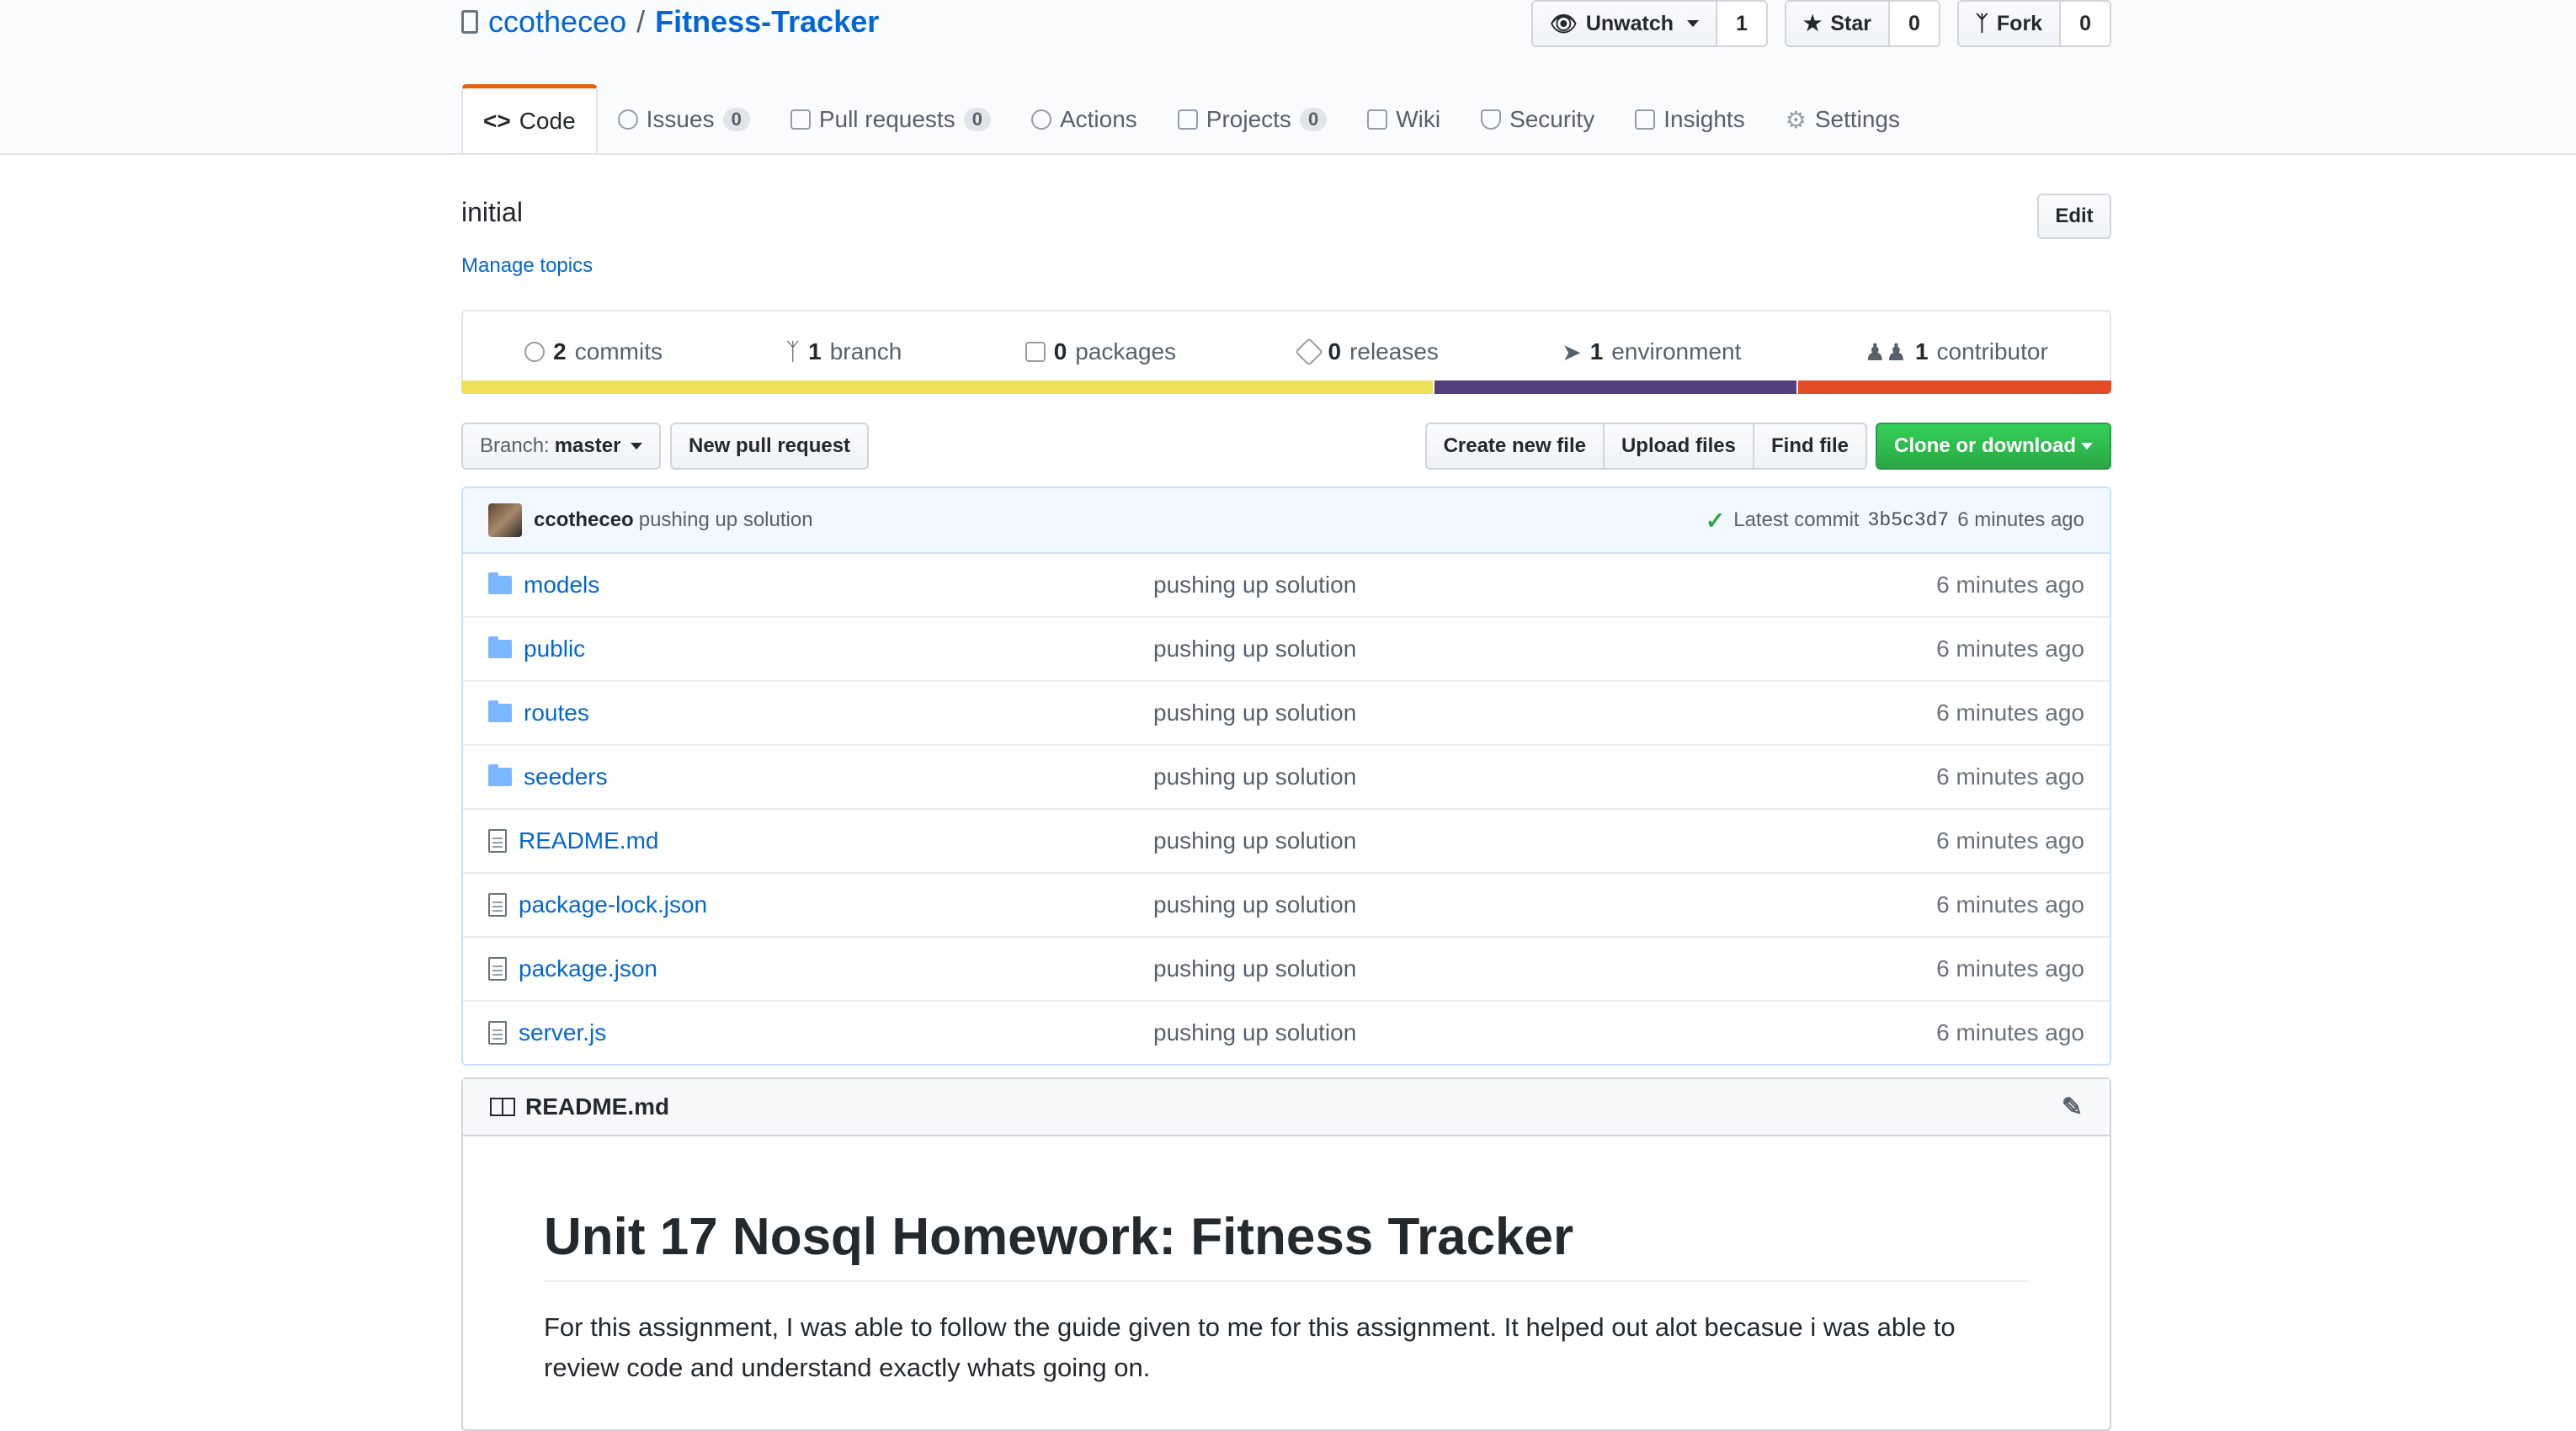 This screenshot has height=1431, width=2576. I want to click on commit-author: ccotheceo, so click(584, 520).